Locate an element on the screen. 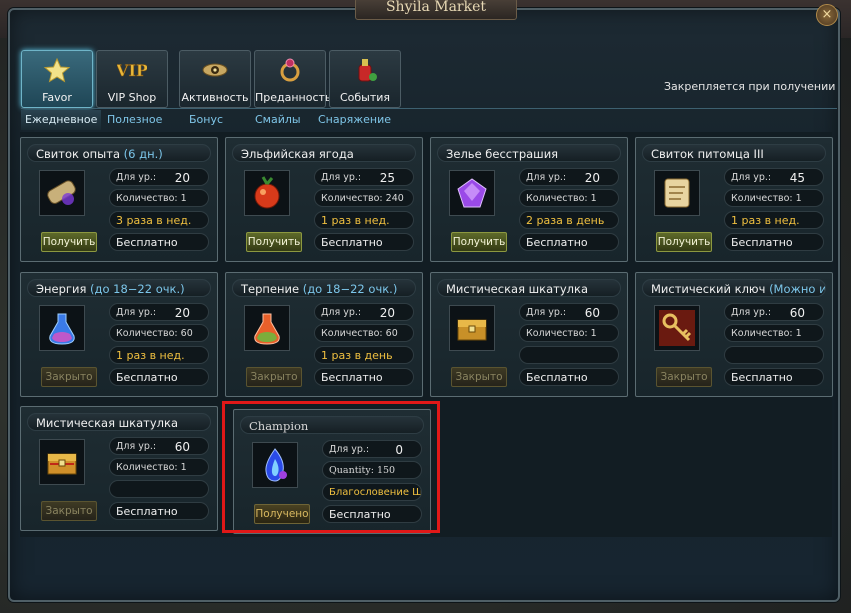 The width and height of the screenshot is (851, 613). item-name: Мистическая шкатулка is located at coordinates (517, 289).